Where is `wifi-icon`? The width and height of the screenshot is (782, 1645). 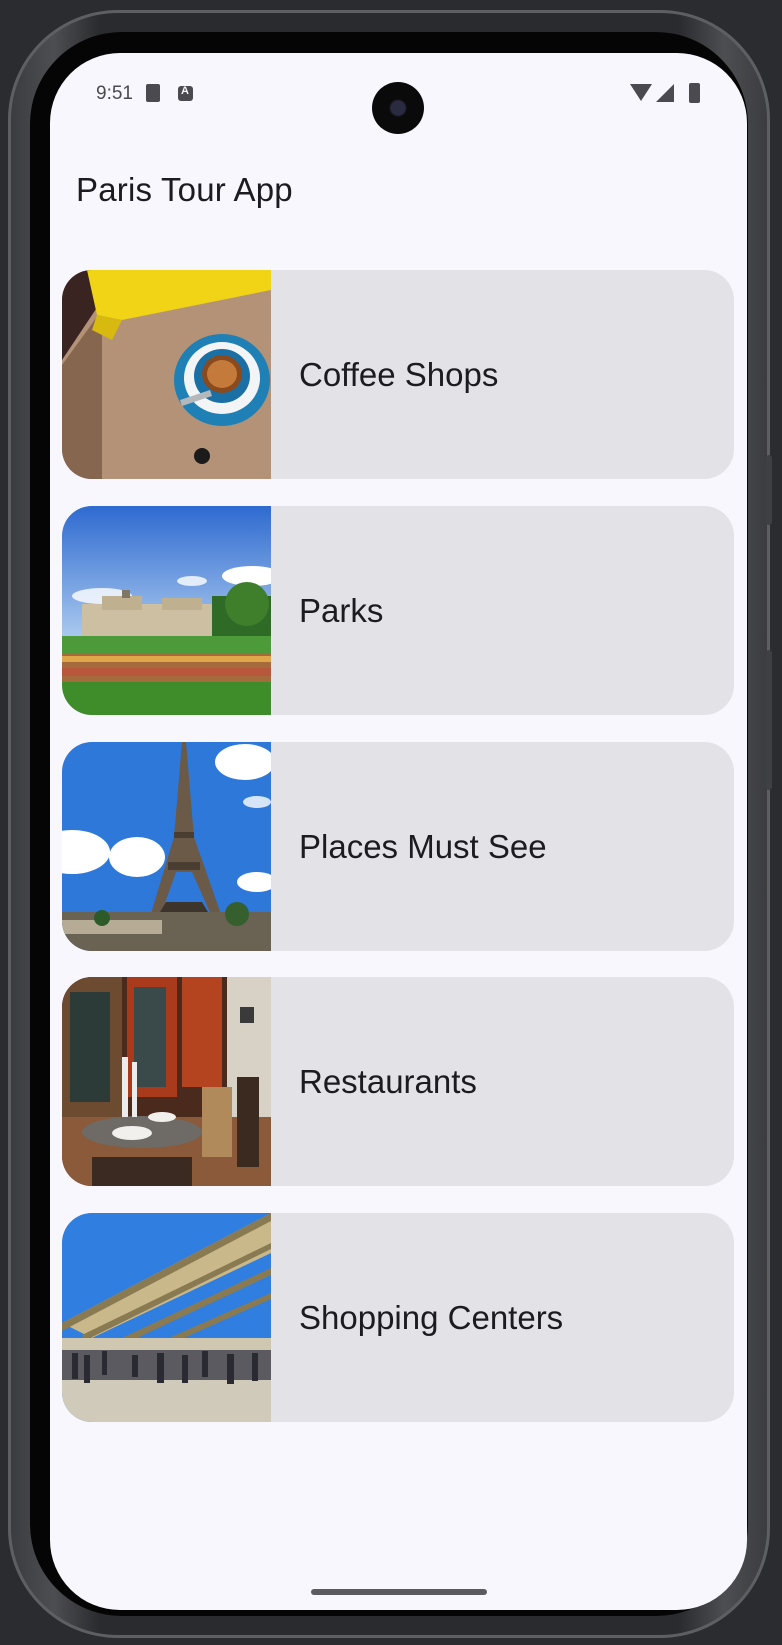 wifi-icon is located at coordinates (641, 92).